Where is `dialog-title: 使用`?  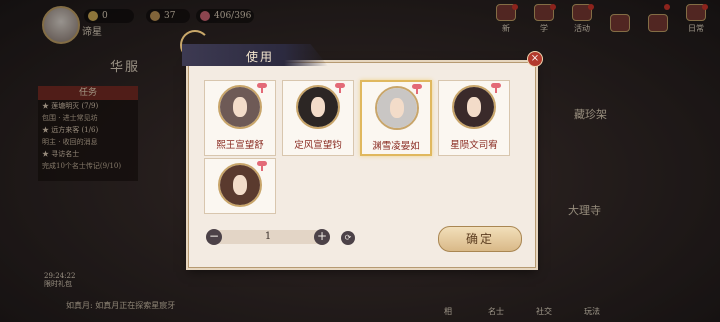
dialog-title: 使用 is located at coordinates (260, 57).